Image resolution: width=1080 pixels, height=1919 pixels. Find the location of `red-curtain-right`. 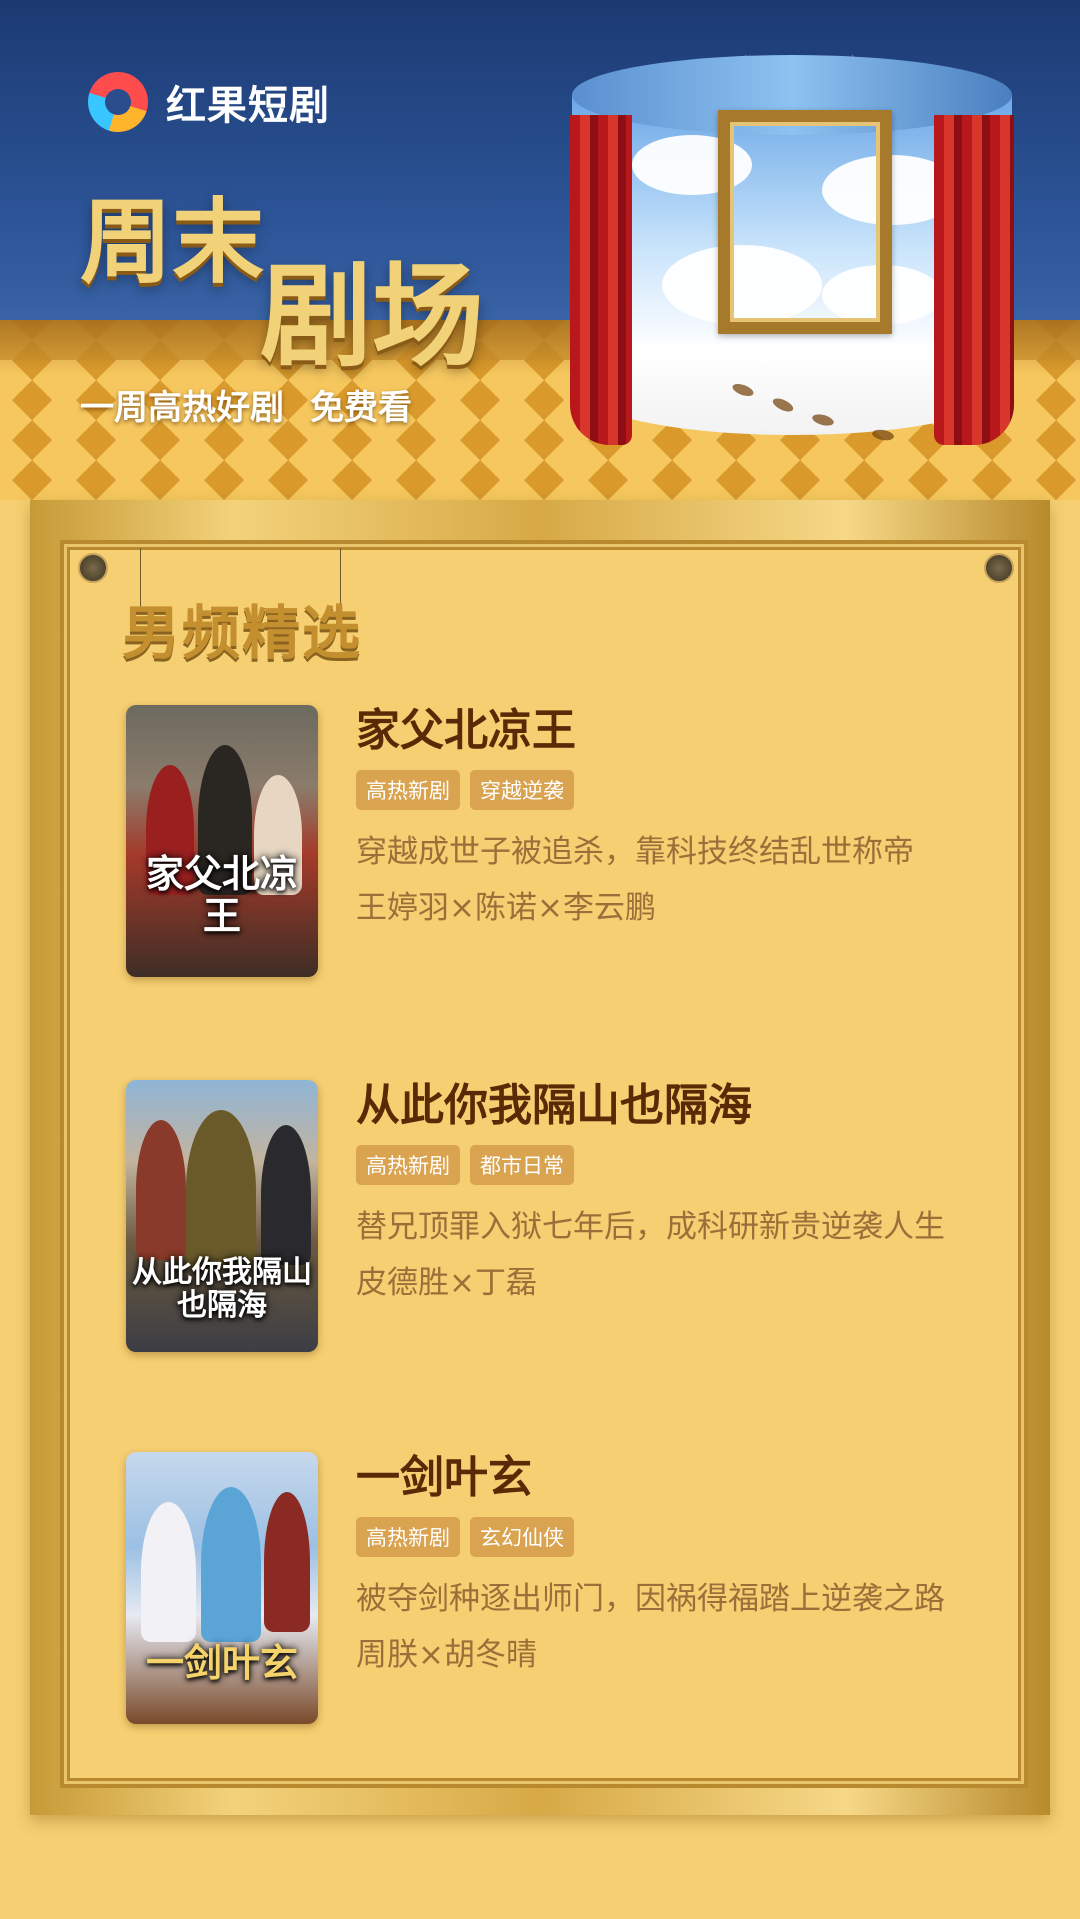

red-curtain-right is located at coordinates (974, 280).